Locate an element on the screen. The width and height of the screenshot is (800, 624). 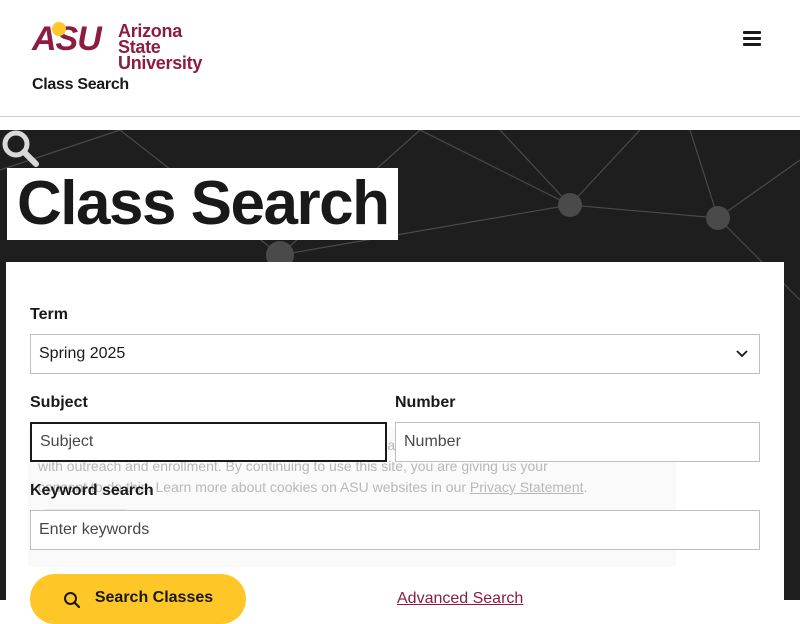
subject-label: Subject is located at coordinates (59, 402).